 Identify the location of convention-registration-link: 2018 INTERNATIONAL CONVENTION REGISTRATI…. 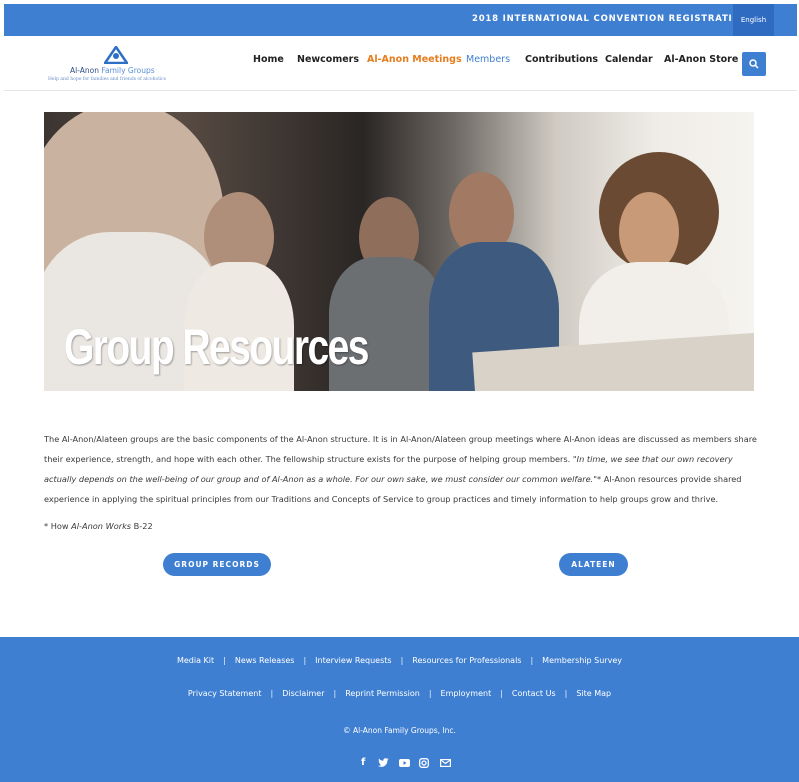
(610, 19).